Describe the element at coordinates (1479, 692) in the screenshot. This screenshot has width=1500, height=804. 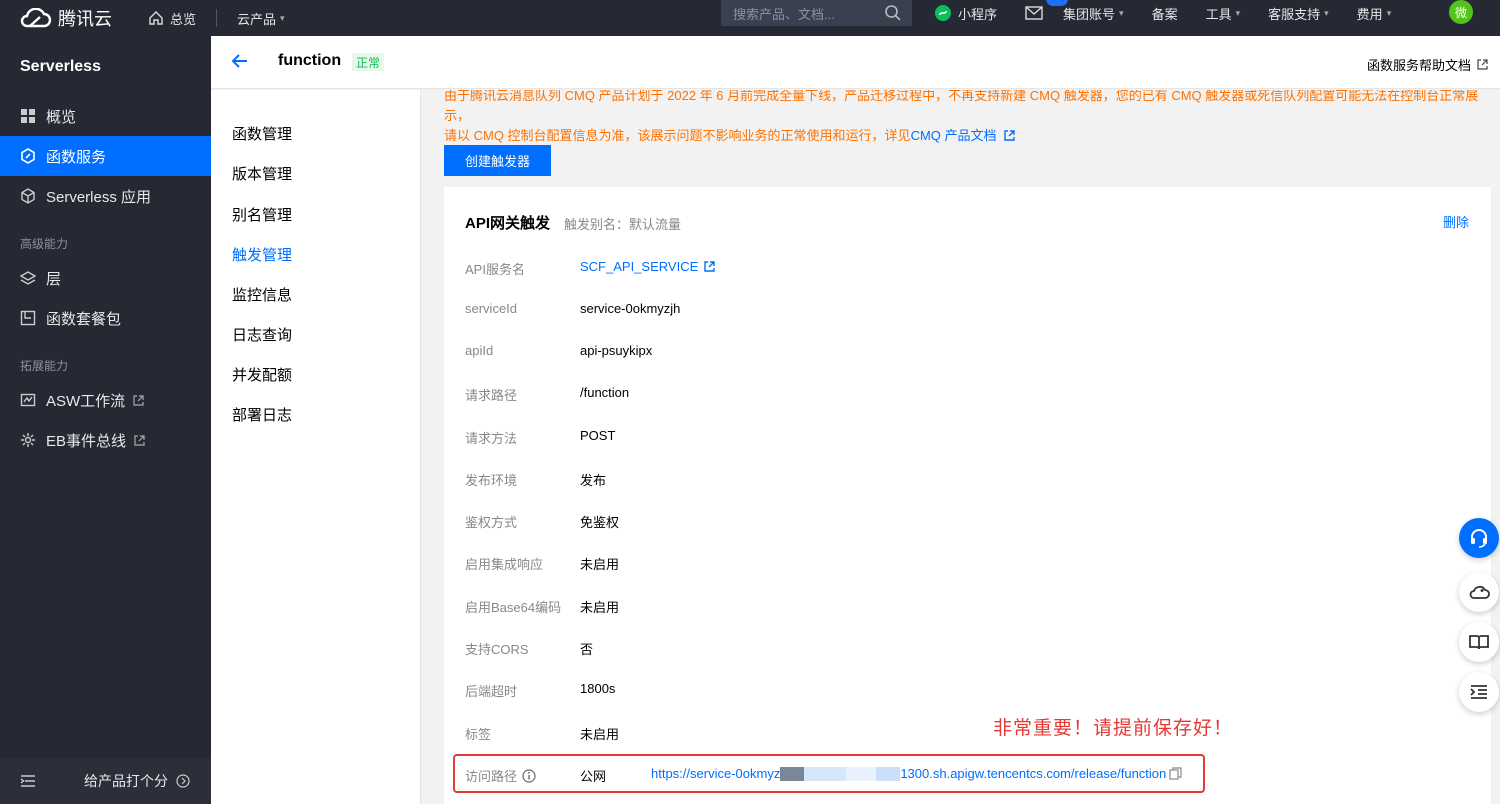
I see `menu-list-button` at that location.